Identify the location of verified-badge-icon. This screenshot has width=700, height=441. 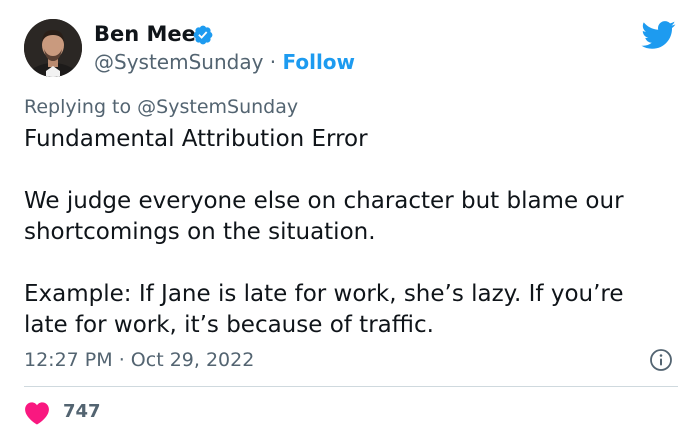
(203, 35).